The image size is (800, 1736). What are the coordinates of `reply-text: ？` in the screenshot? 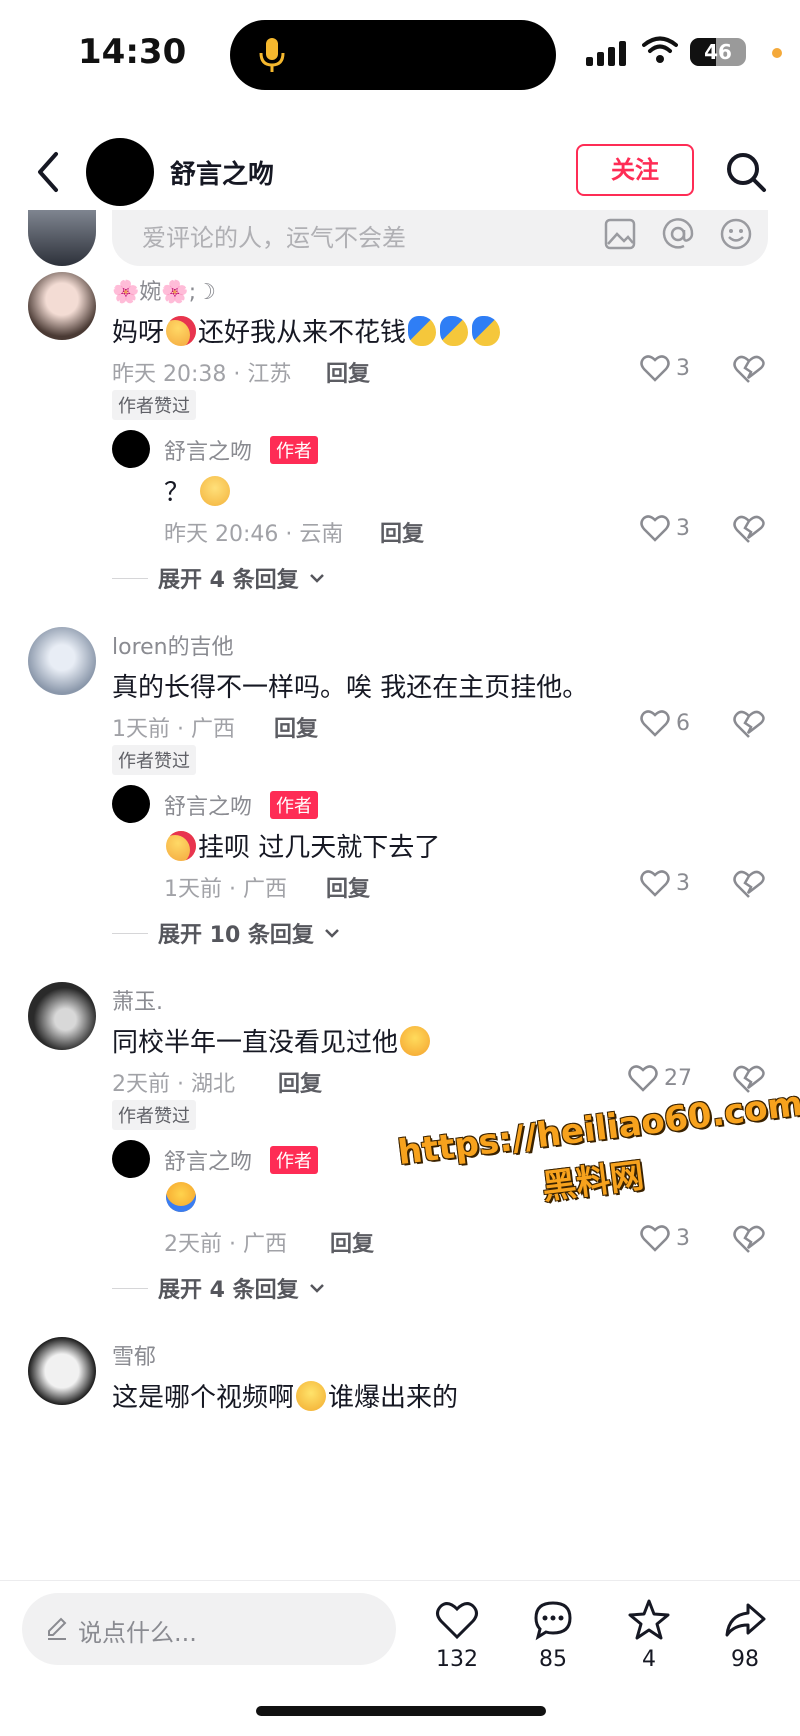 It's located at (198, 490).